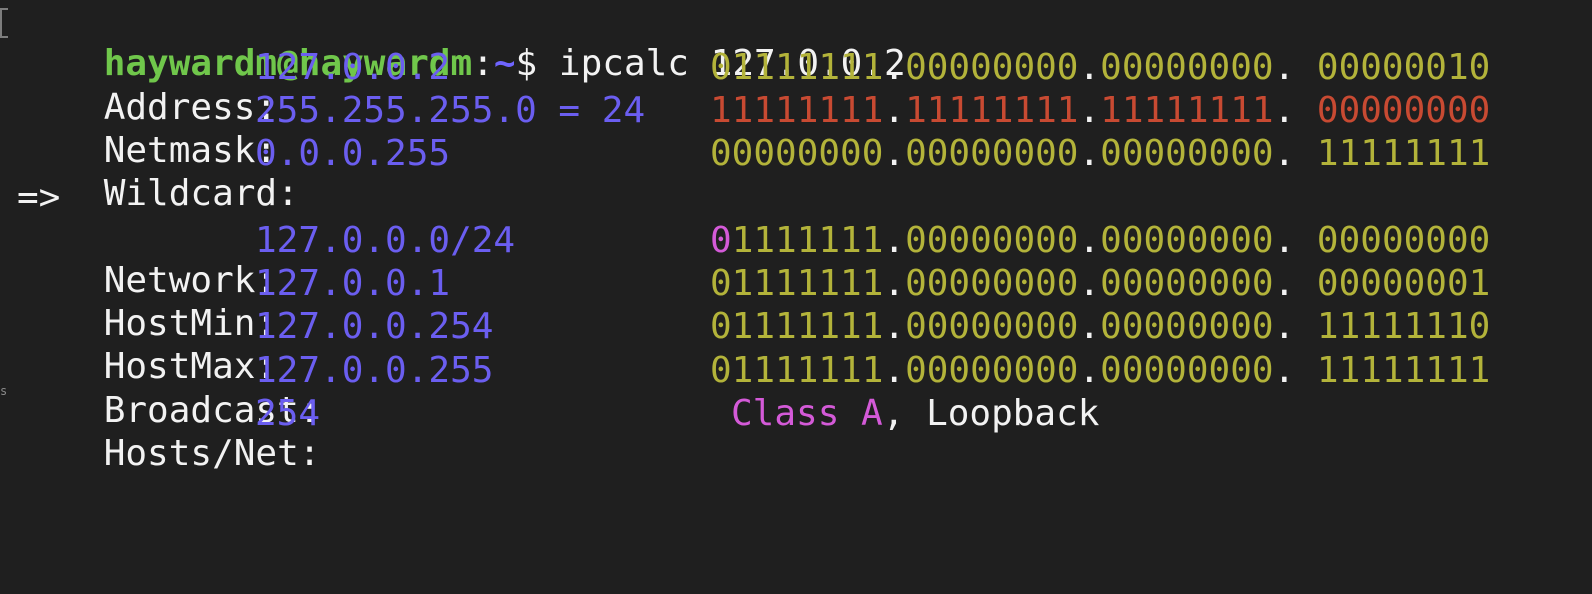  Describe the element at coordinates (288, 413) in the screenshot. I see `row-value: 254` at that location.